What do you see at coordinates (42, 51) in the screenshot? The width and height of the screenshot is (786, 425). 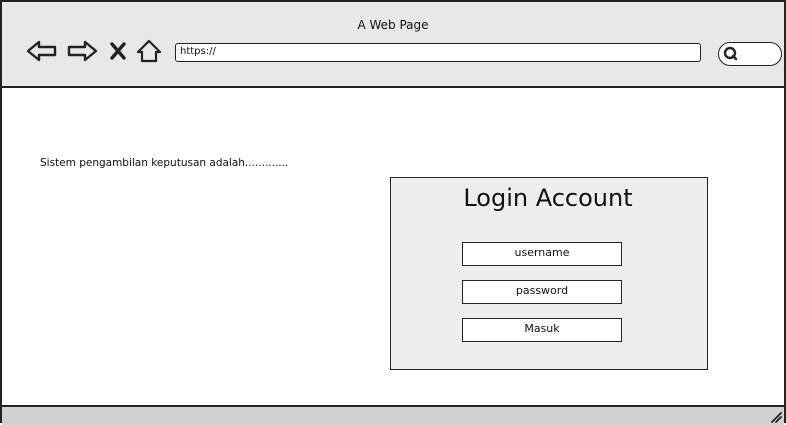 I see `back-arrow-icon` at bounding box center [42, 51].